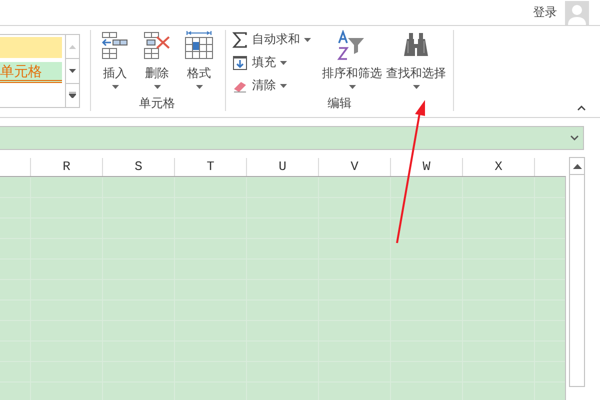 This screenshot has height=400, width=600. I want to click on ribbon-button: 填充, so click(271, 62).